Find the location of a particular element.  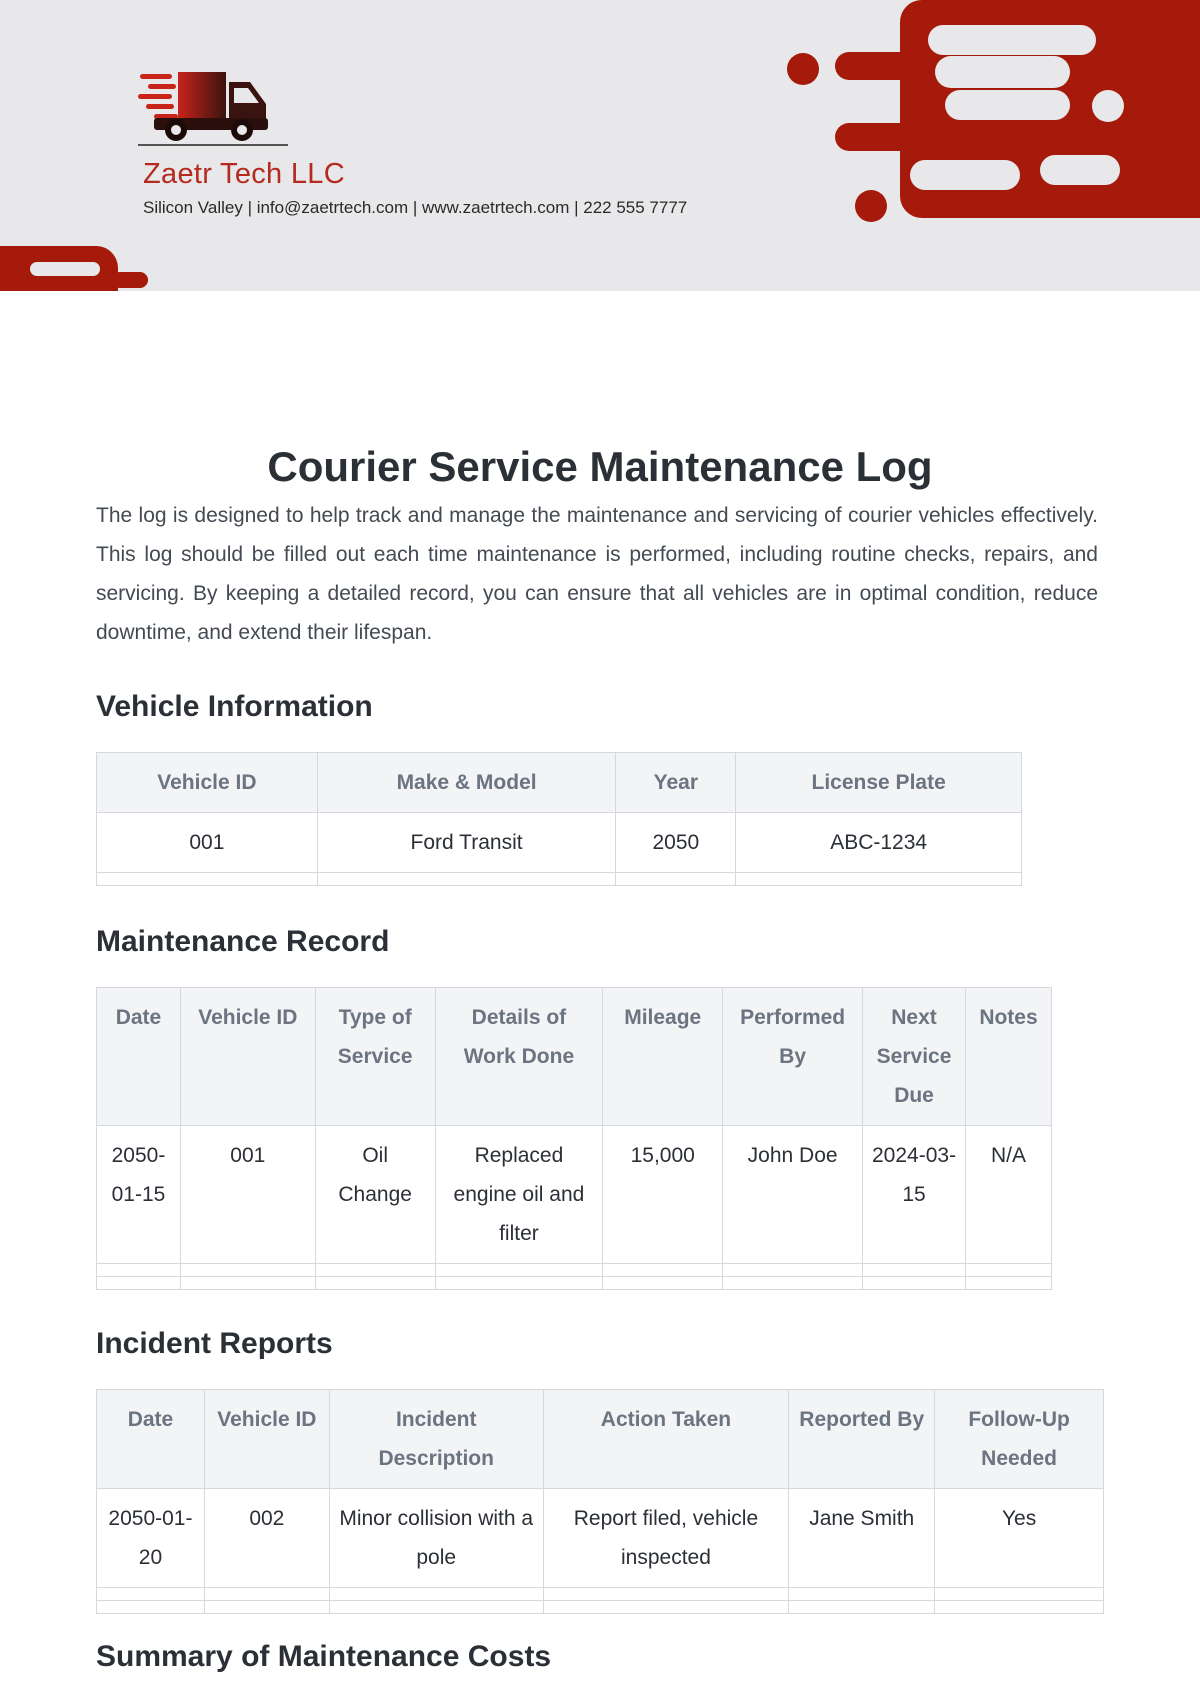

table-cell: 2050-01-20 is located at coordinates (150, 1538).